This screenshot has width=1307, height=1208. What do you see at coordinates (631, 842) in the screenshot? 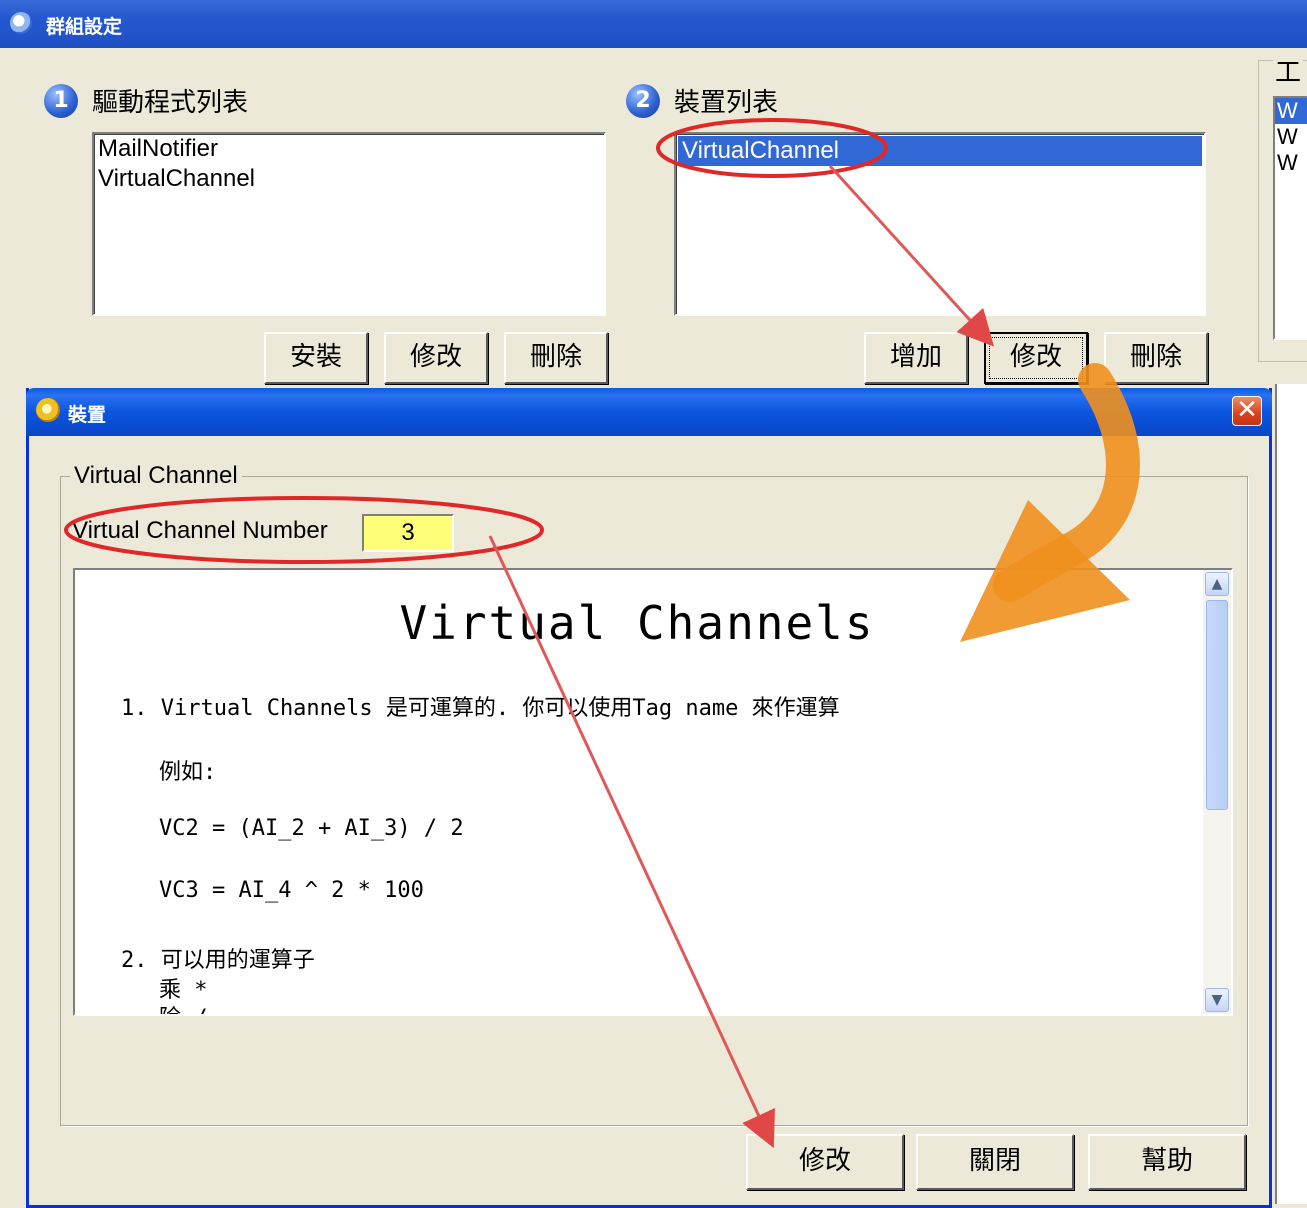
I see `arrow-to-dialog-modify` at bounding box center [631, 842].